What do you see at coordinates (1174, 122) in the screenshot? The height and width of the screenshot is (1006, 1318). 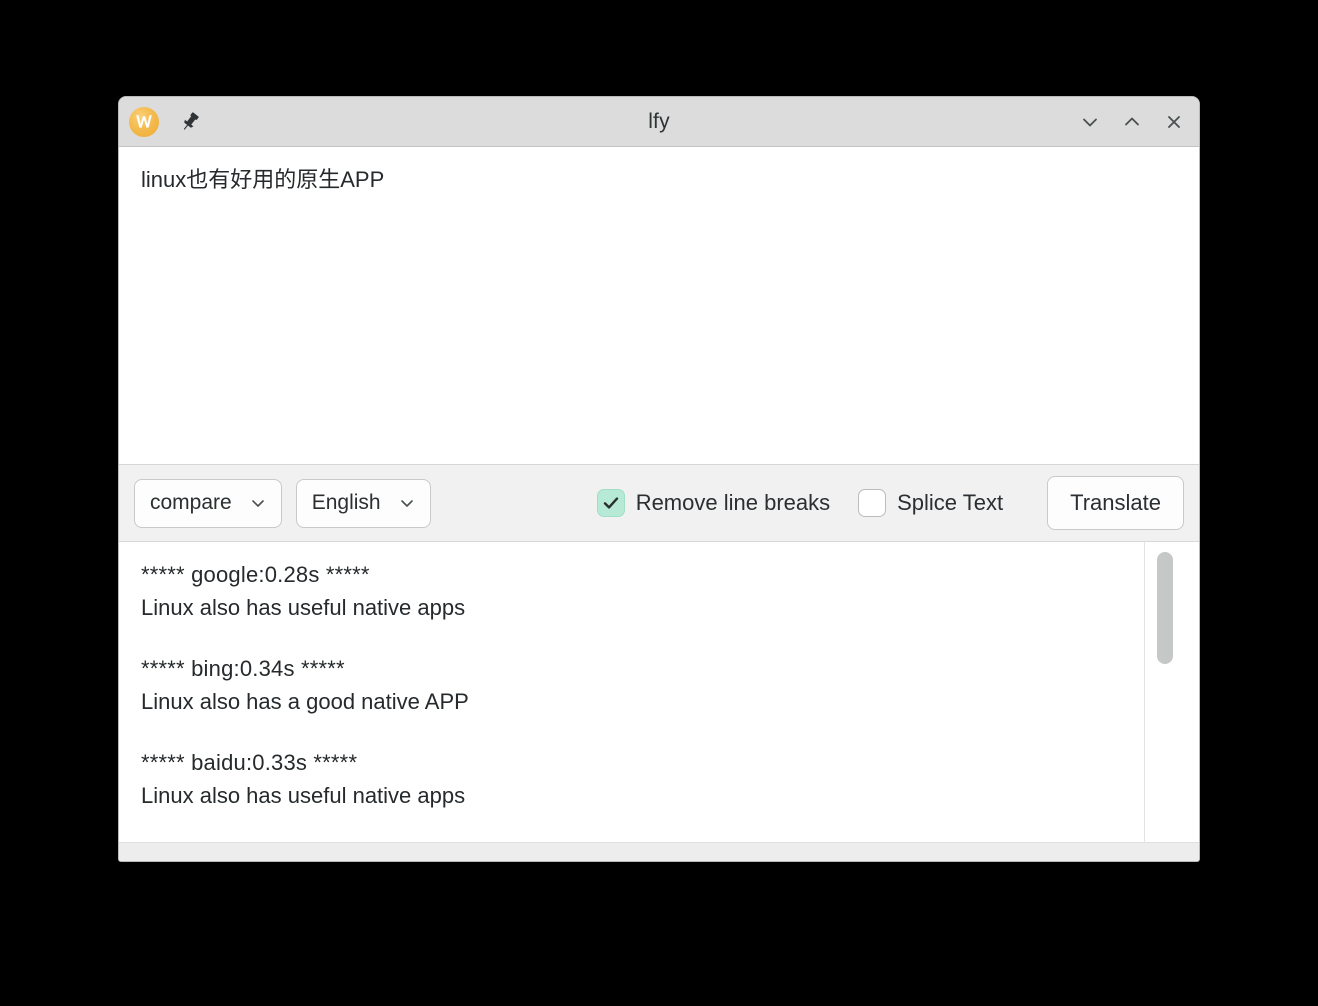 I see `close-button` at bounding box center [1174, 122].